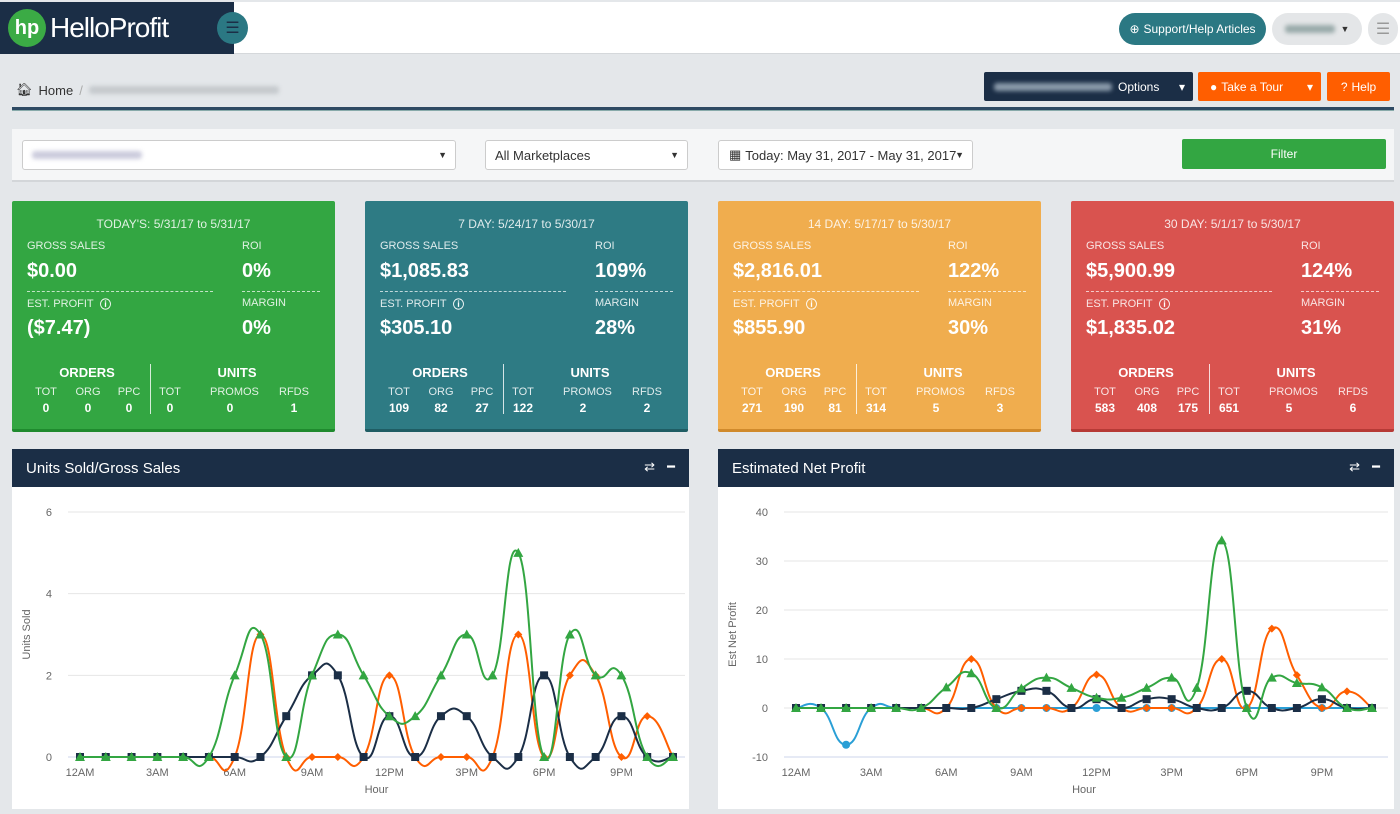  Describe the element at coordinates (769, 328) in the screenshot. I see `est-profit-value: $855.90` at that location.